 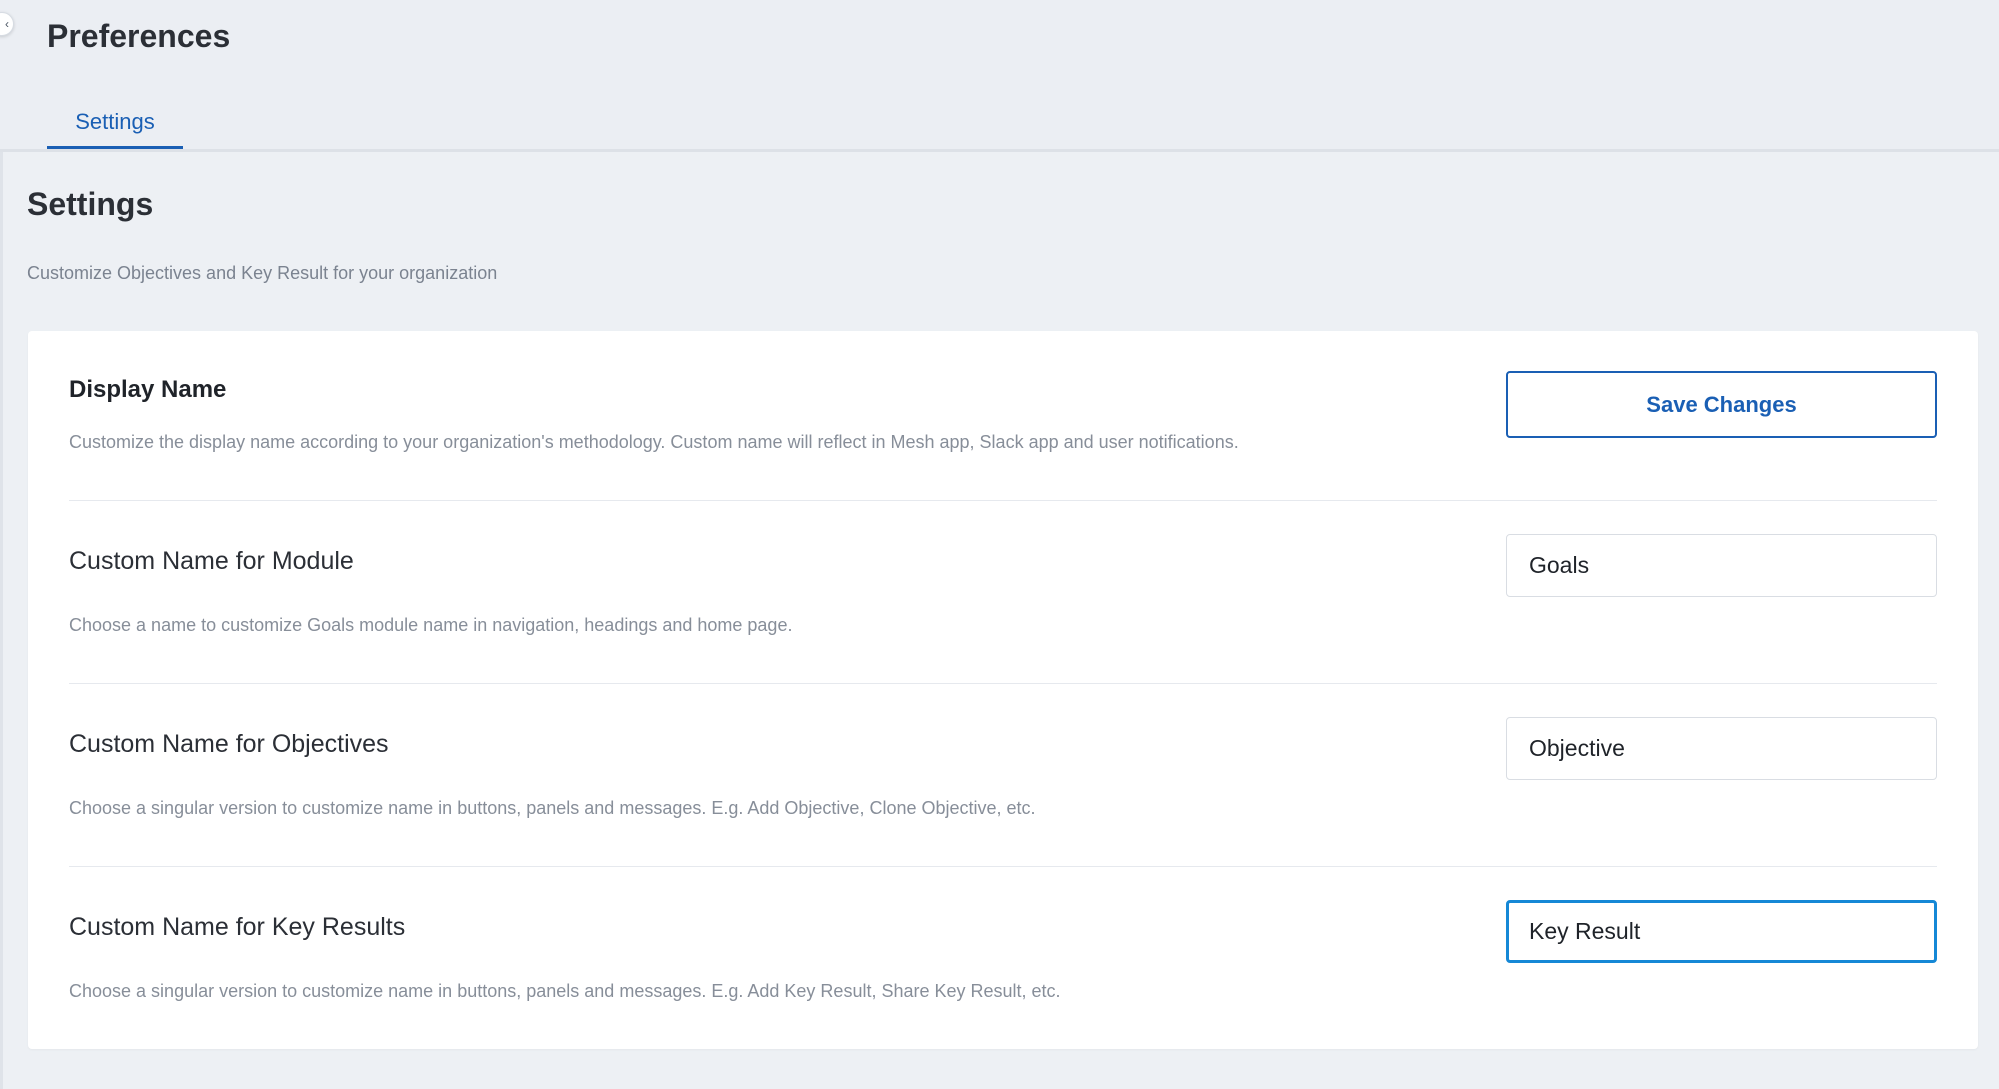 What do you see at coordinates (148, 389) in the screenshot?
I see `display-name-title: Display Name` at bounding box center [148, 389].